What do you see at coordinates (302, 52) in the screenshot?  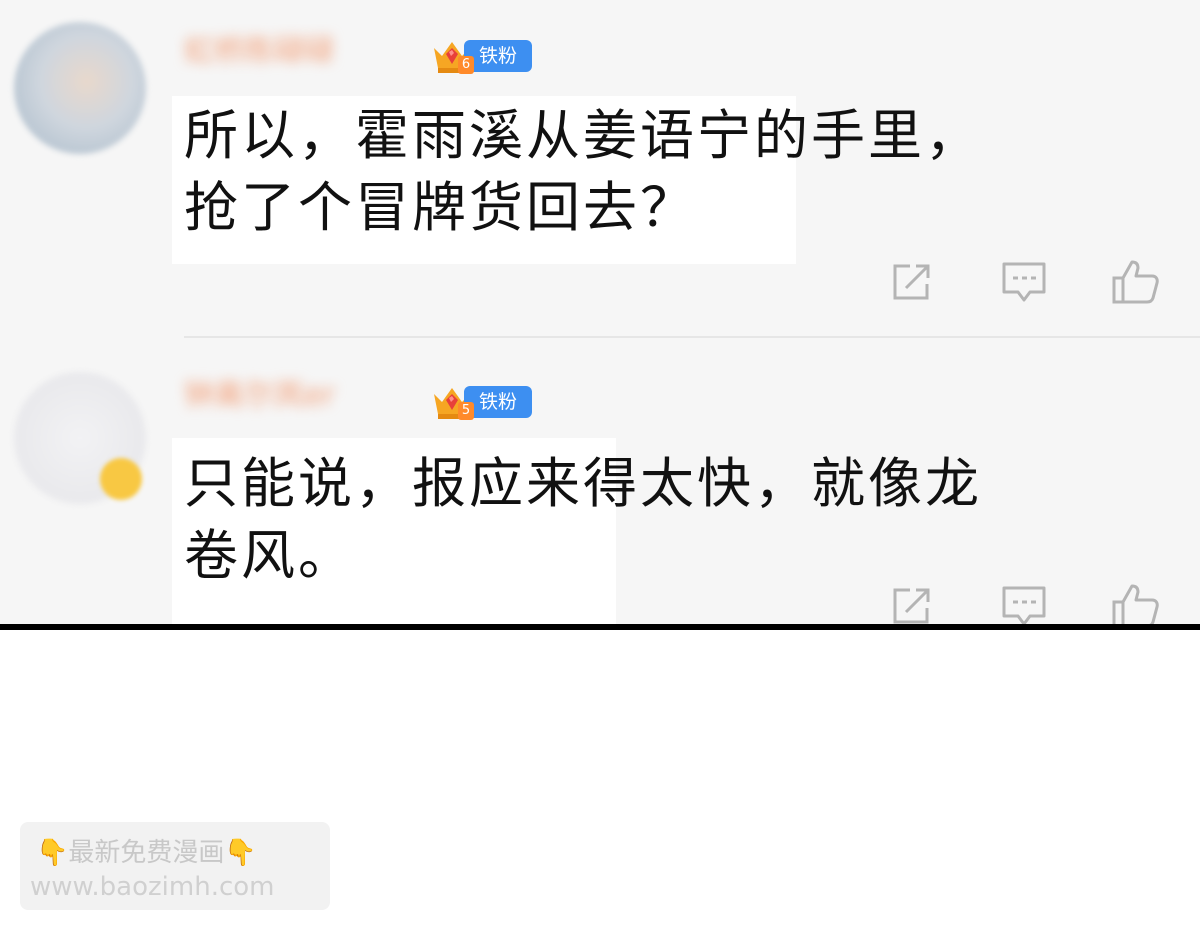 I see `username: 虹桥陈碌碌` at bounding box center [302, 52].